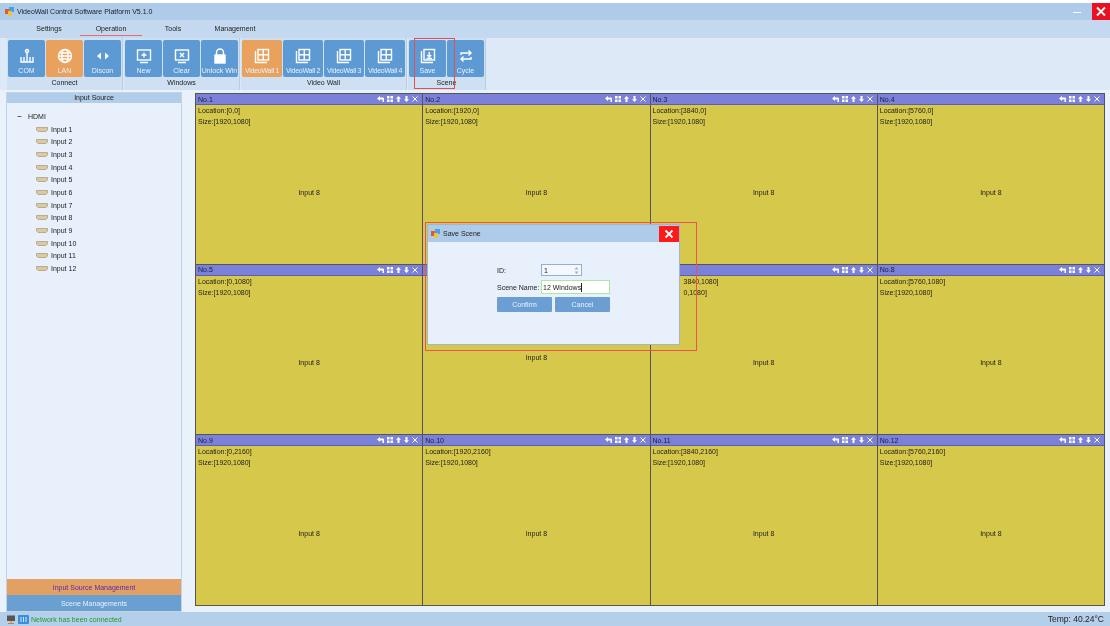  Describe the element at coordinates (427, 56) in the screenshot. I see `save-icon` at that location.